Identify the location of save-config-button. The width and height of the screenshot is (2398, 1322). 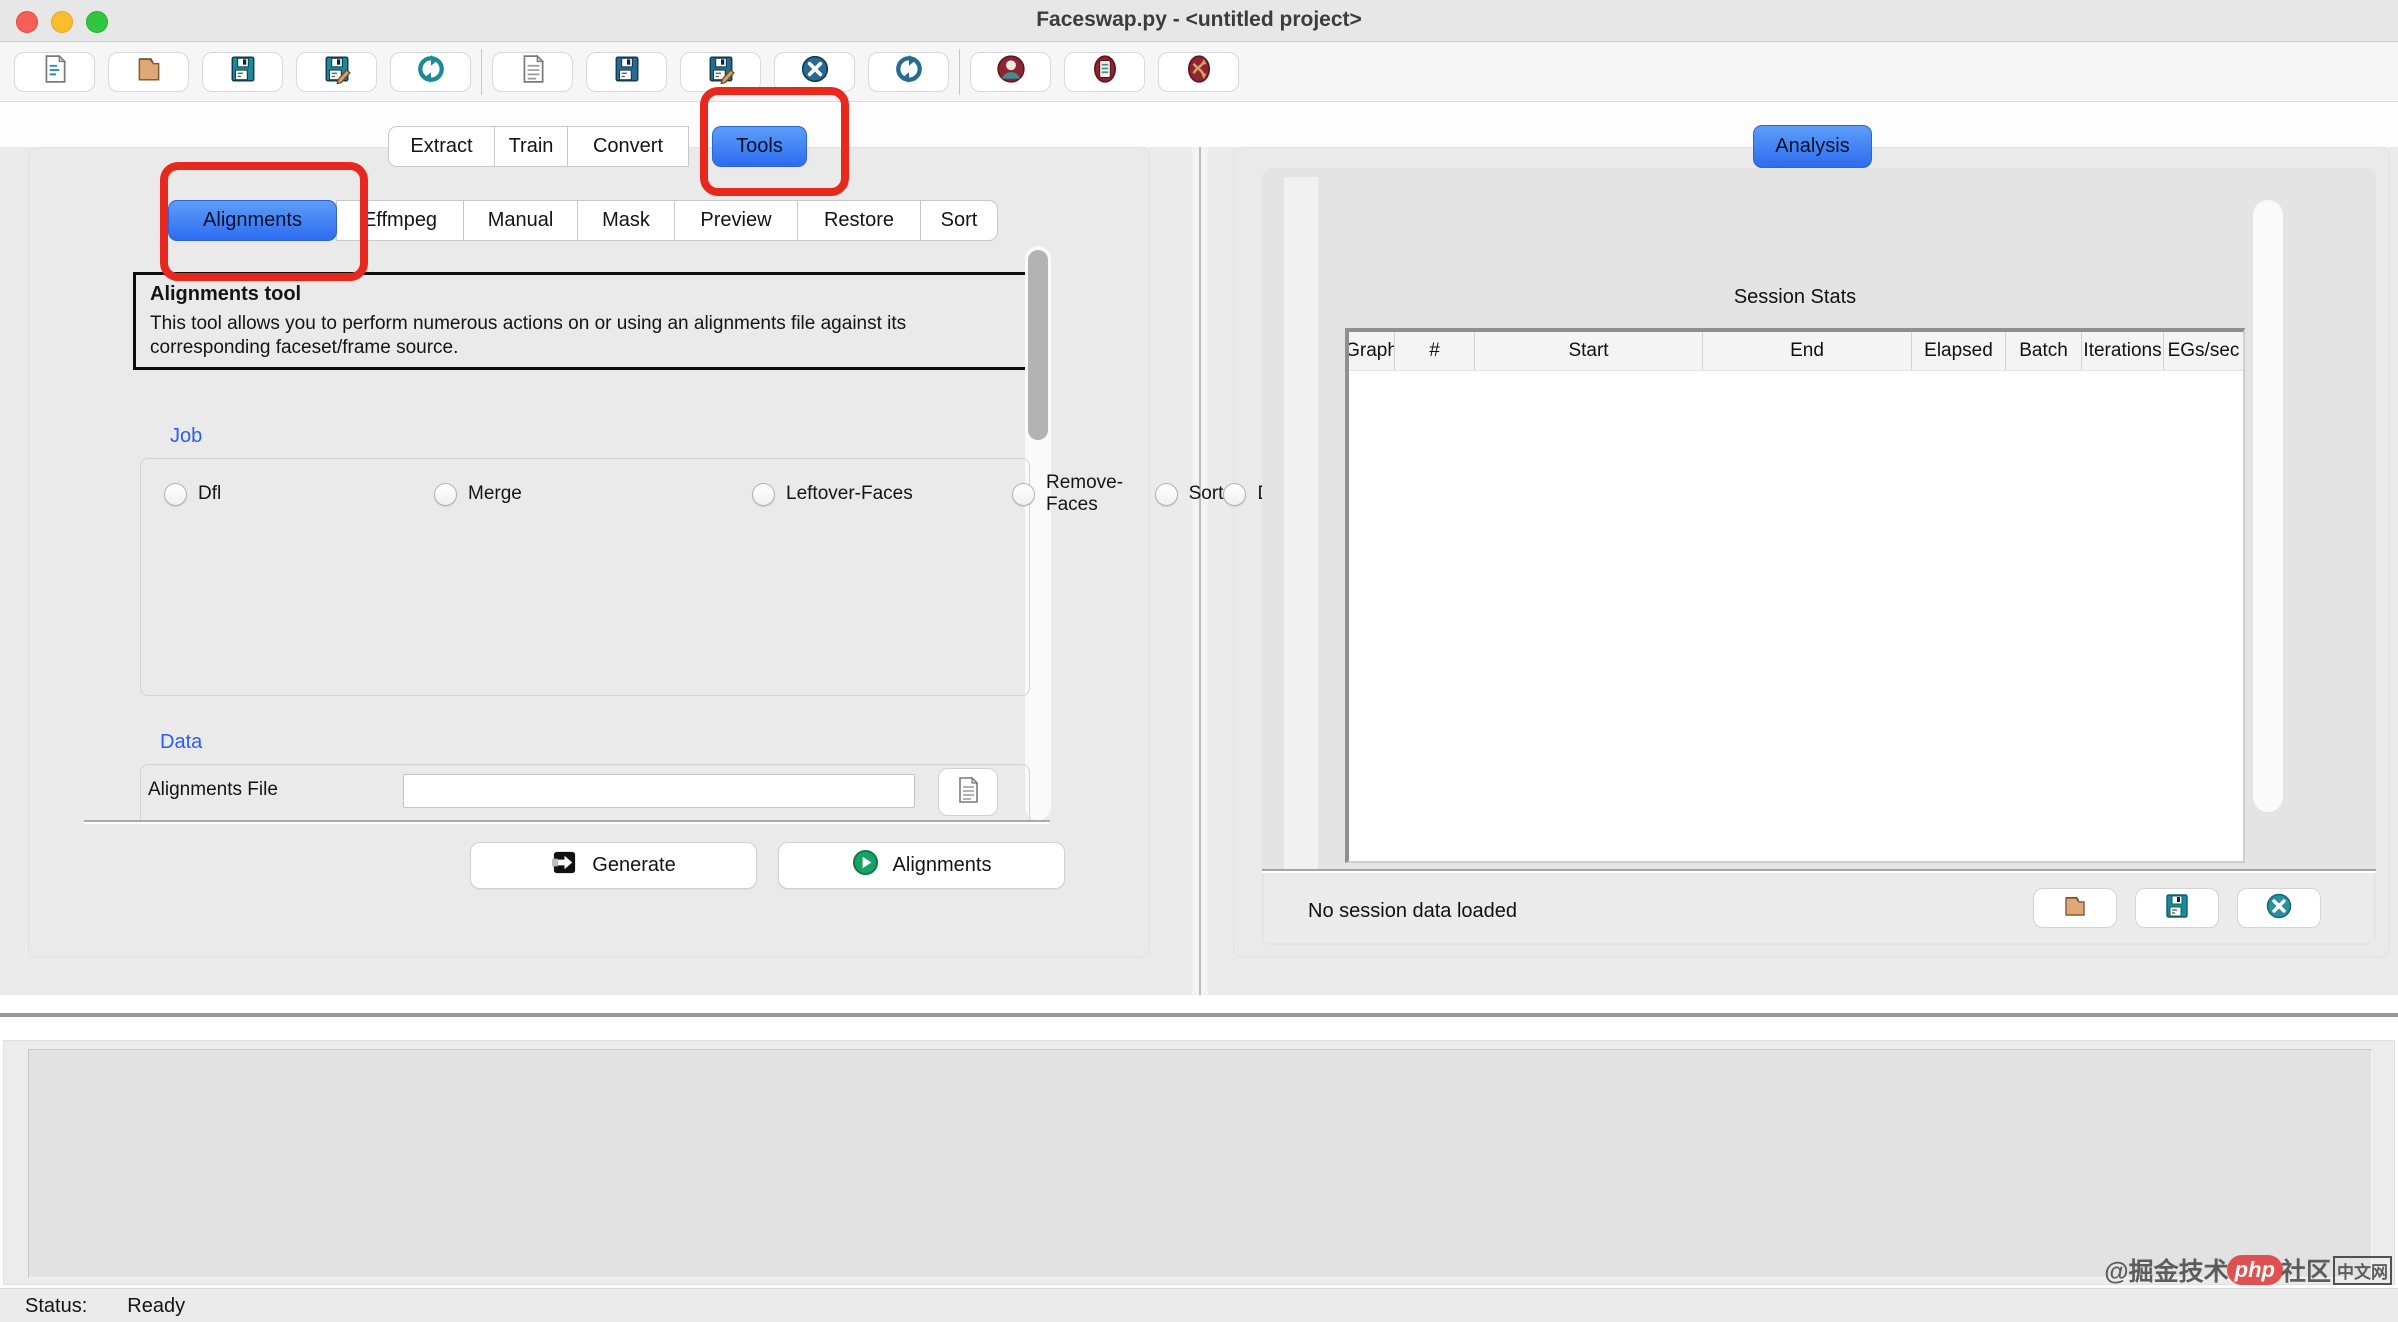
(626, 71).